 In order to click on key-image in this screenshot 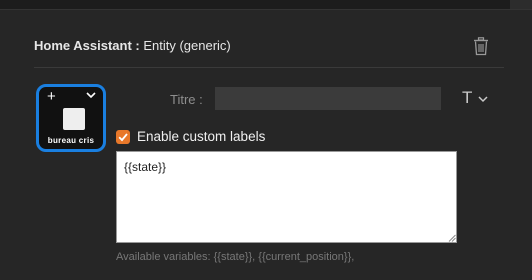, I will do `click(74, 119)`.